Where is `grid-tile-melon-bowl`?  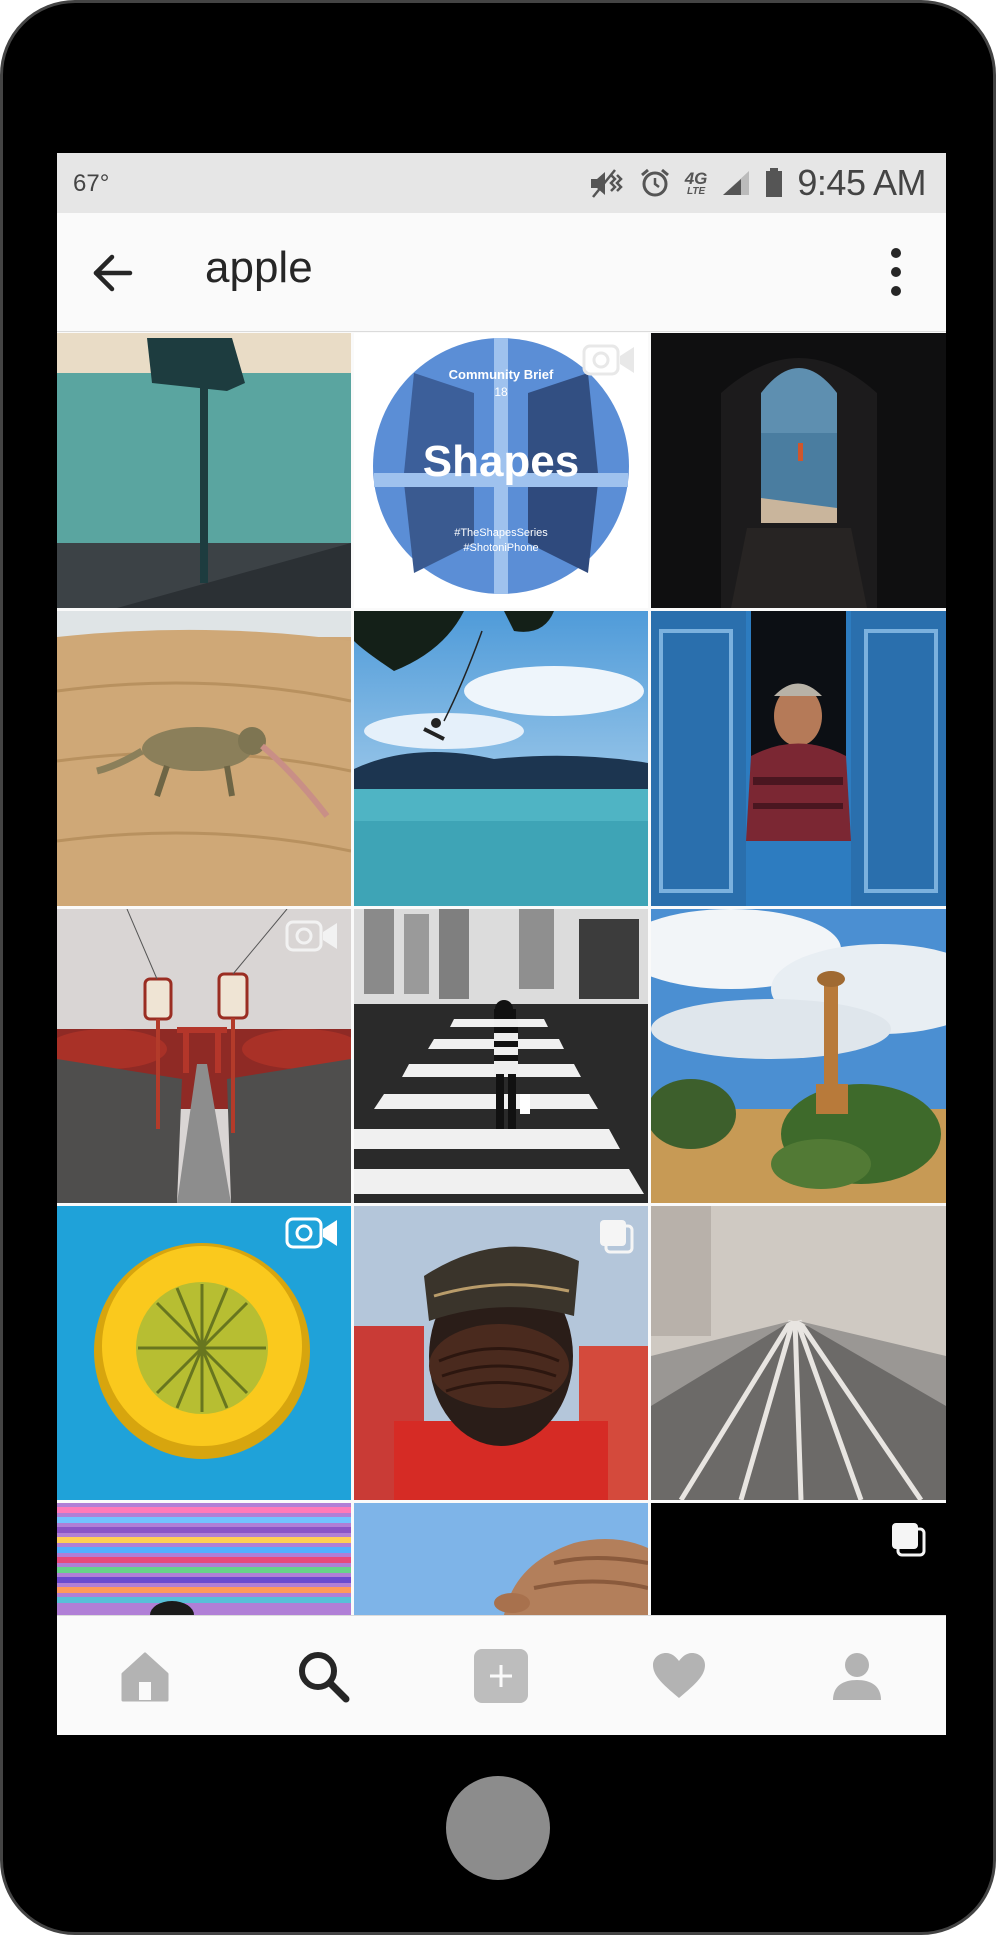 grid-tile-melon-bowl is located at coordinates (204, 1353).